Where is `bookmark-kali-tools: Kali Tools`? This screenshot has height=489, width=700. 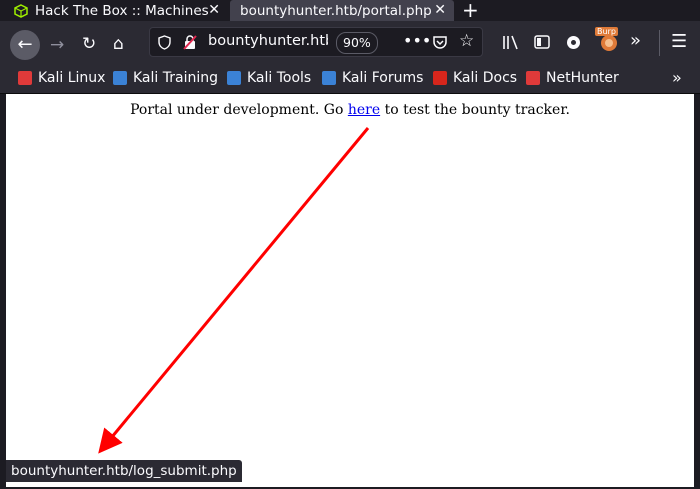
bookmark-kali-tools: Kali Tools is located at coordinates (269, 78).